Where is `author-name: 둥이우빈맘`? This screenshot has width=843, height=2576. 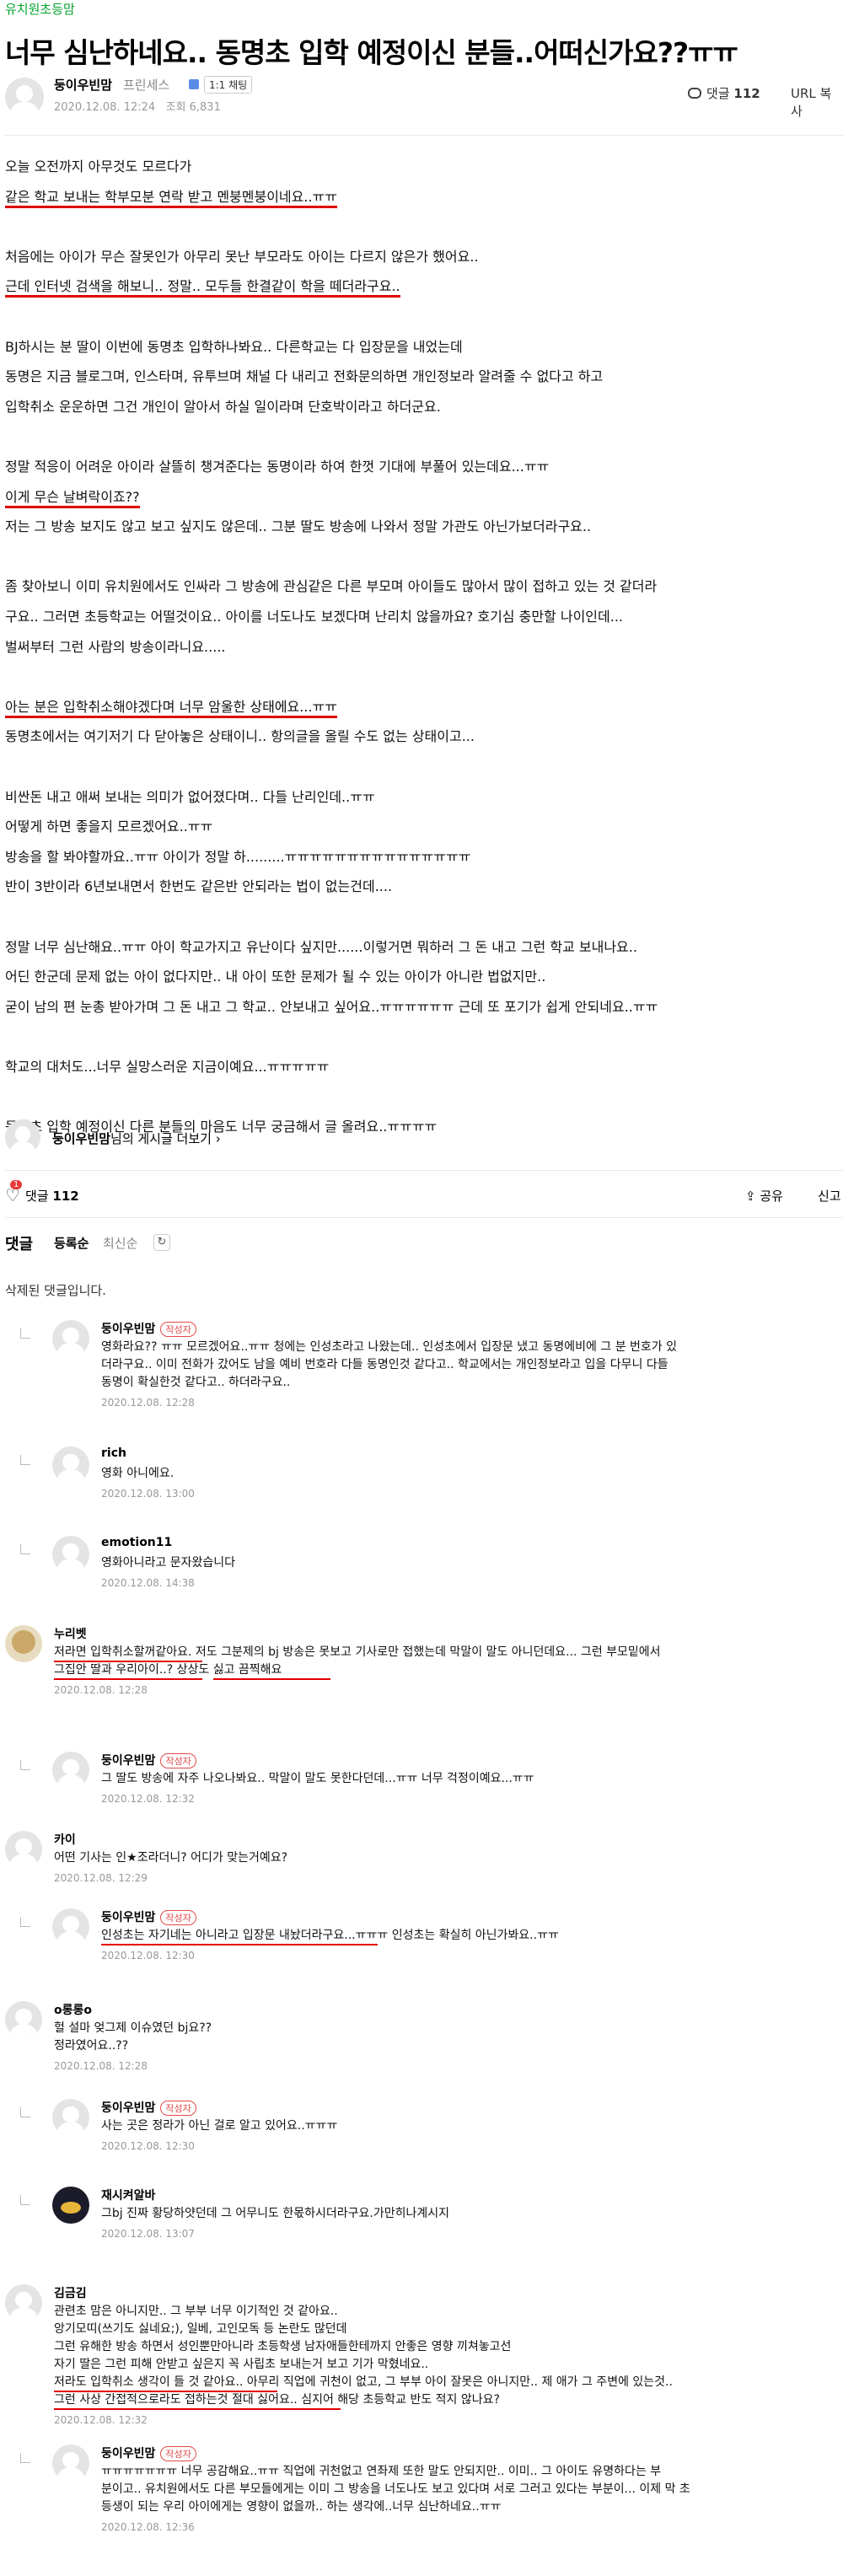
author-name: 둥이우빈맘 is located at coordinates (83, 85).